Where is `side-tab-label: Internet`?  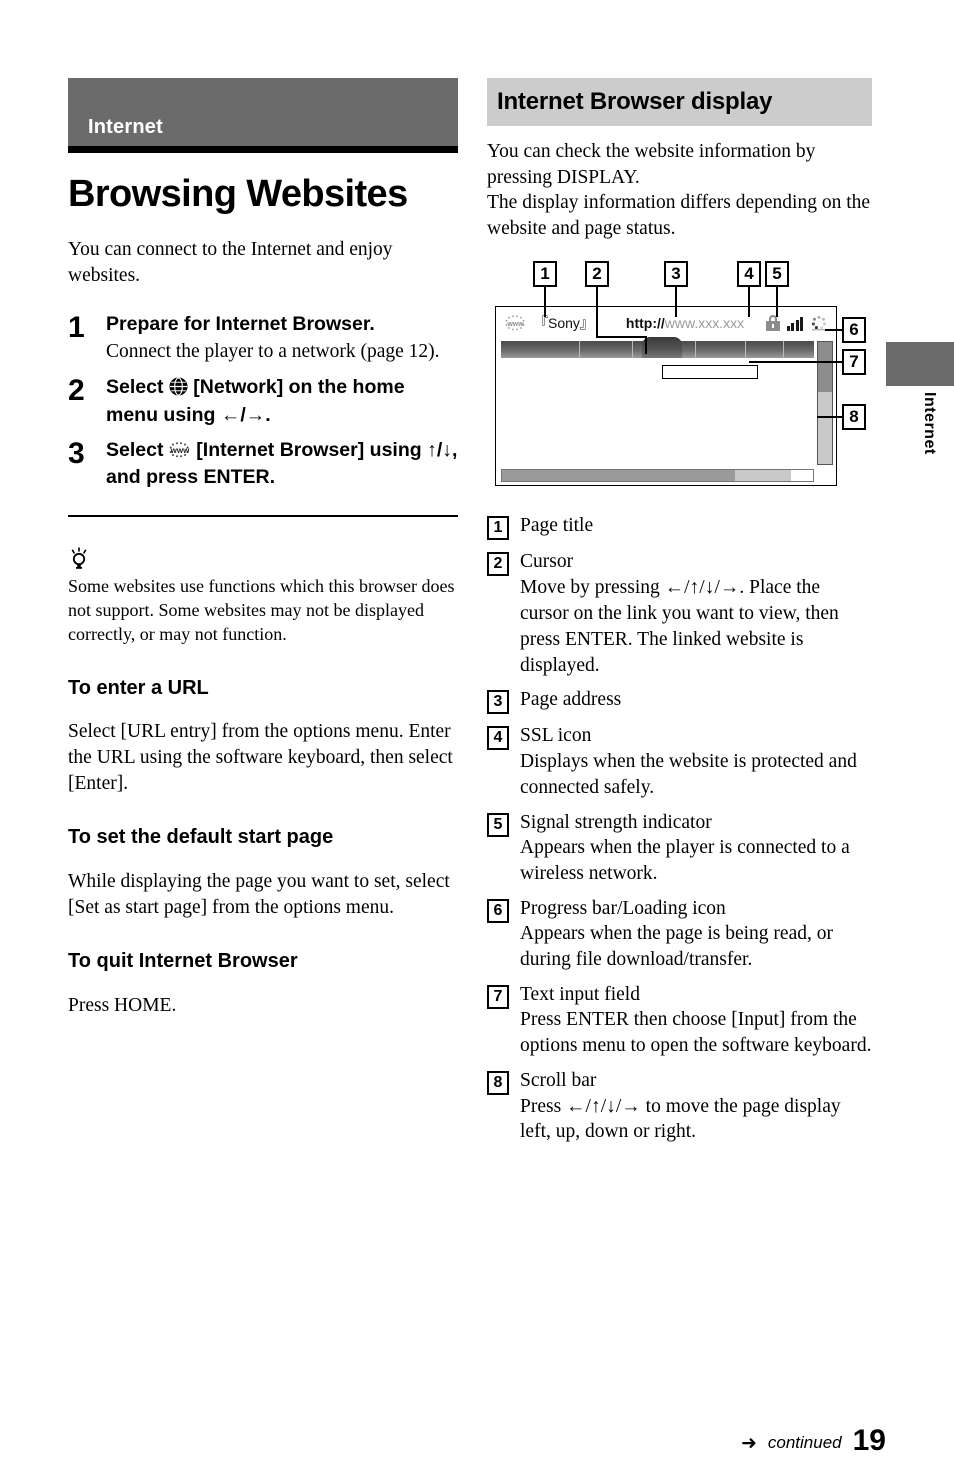 side-tab-label: Internet is located at coordinates (929, 423).